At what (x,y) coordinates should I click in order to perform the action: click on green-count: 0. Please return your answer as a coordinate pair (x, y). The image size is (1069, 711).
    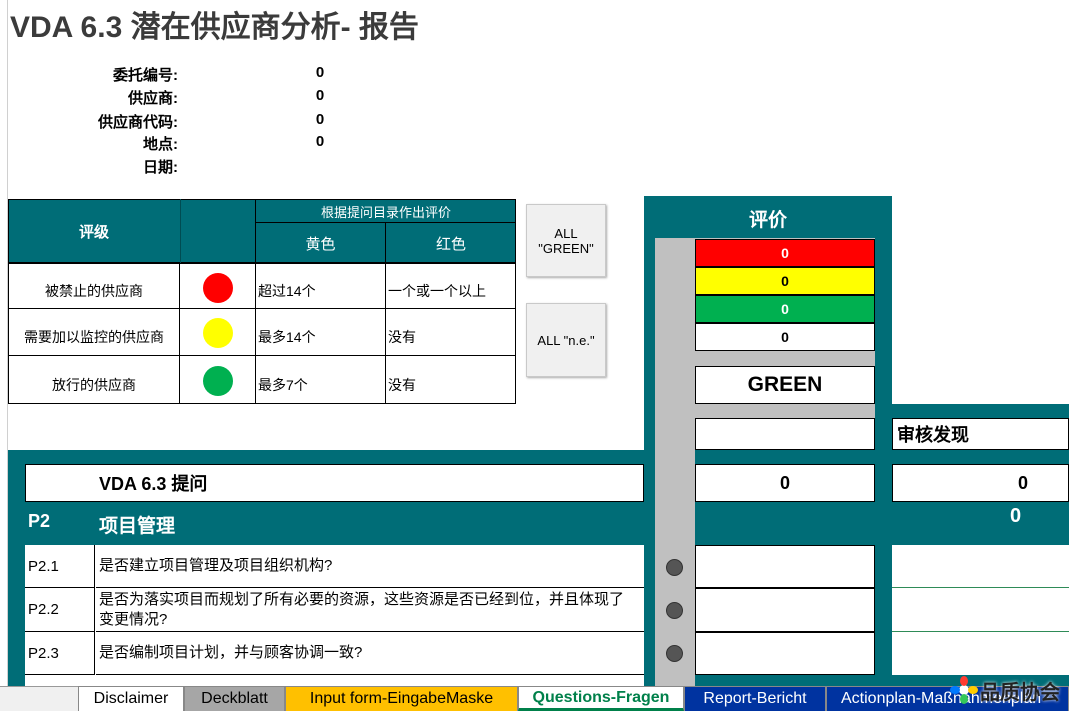
    Looking at the image, I should click on (785, 309).